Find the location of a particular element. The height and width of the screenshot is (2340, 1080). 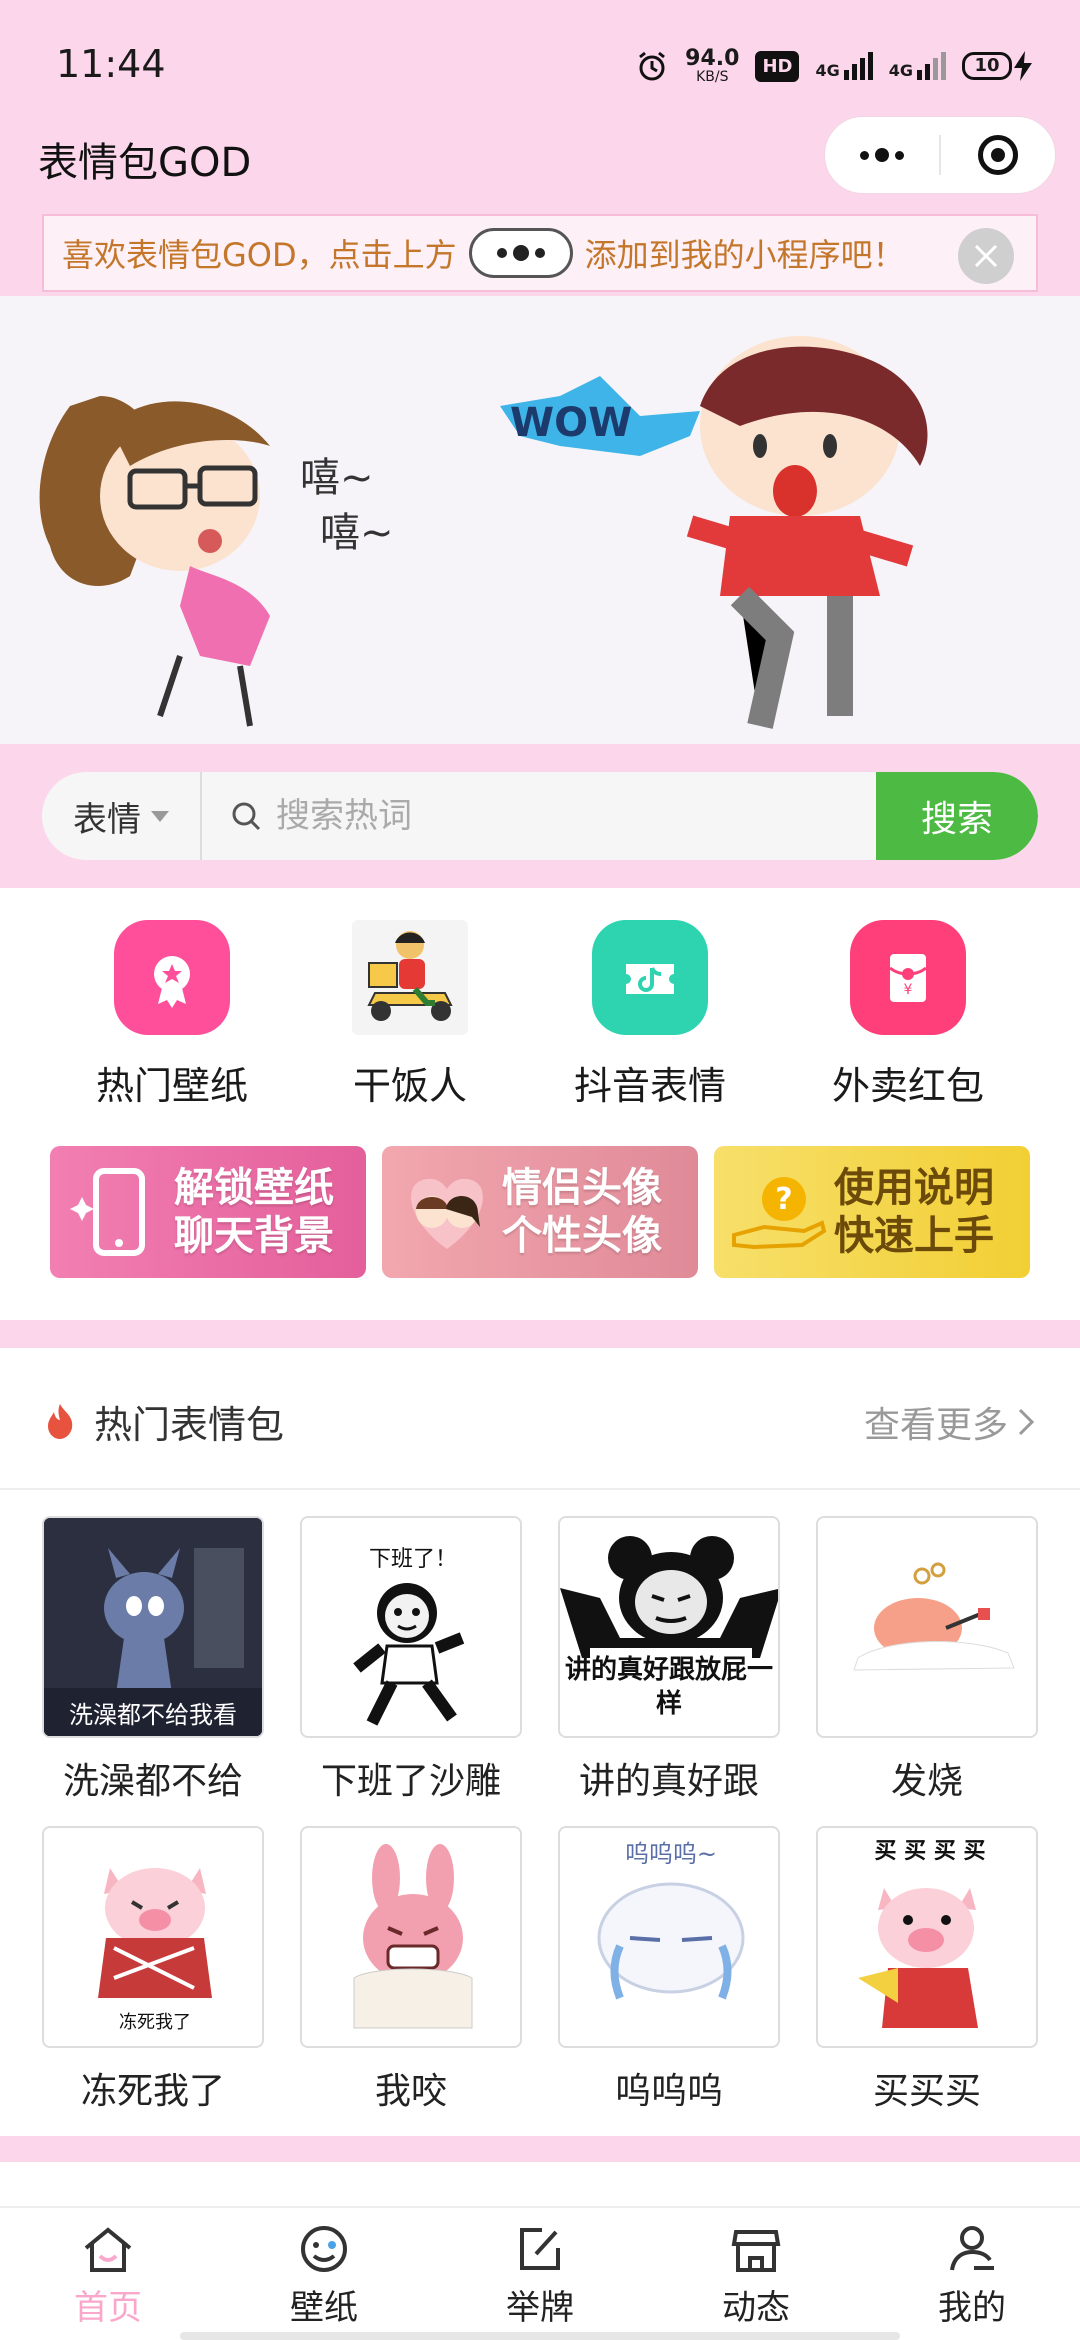

menu-item-takeout-coupon: ¥ 外卖红包 is located at coordinates (908, 1015).